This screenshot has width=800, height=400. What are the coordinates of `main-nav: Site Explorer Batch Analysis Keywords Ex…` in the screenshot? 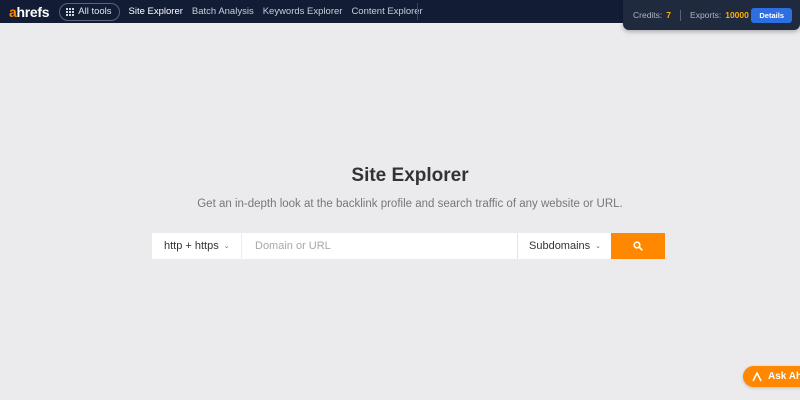 It's located at (276, 11).